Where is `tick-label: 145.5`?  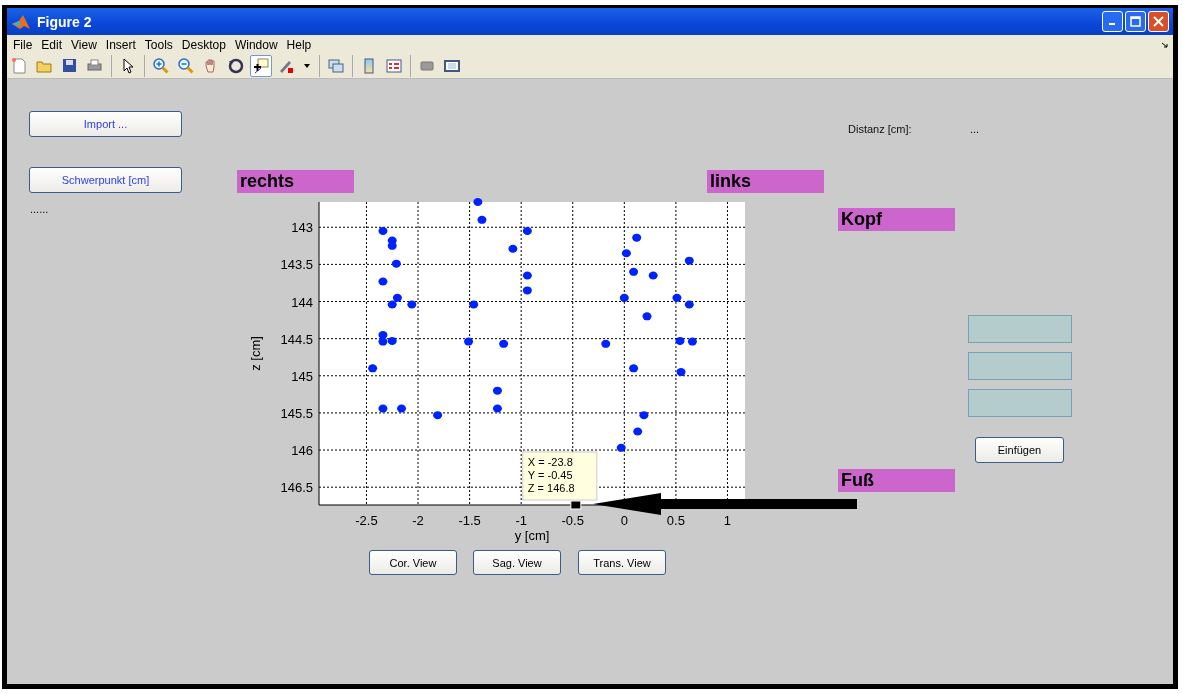 tick-label: 145.5 is located at coordinates (296, 413).